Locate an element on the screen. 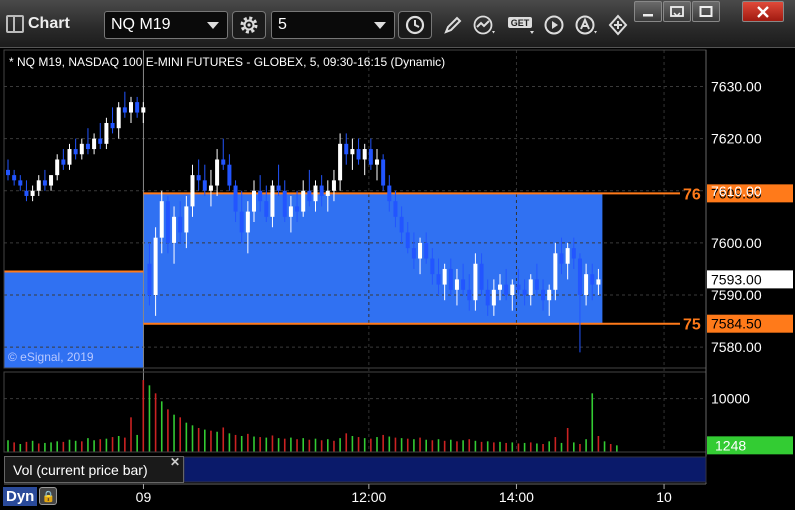 This screenshot has width=795, height=510. price-tick-label: 7620.00 is located at coordinates (736, 139).